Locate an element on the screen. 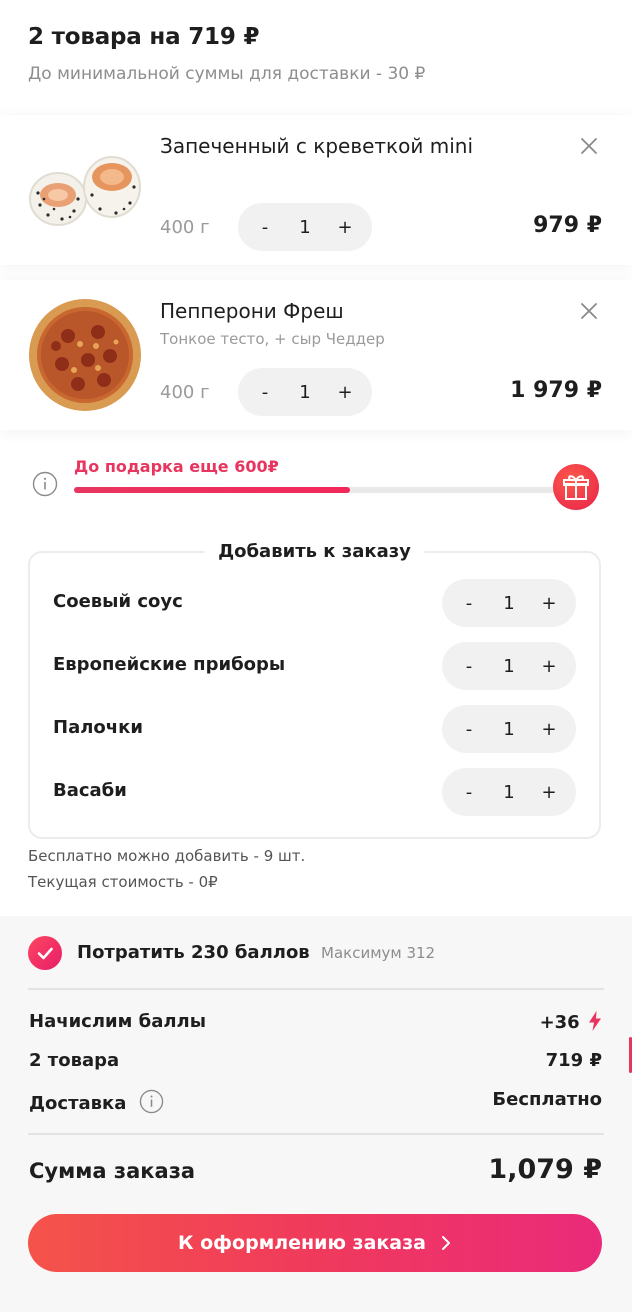 The image size is (632, 1312). lightning-icon is located at coordinates (595, 1021).